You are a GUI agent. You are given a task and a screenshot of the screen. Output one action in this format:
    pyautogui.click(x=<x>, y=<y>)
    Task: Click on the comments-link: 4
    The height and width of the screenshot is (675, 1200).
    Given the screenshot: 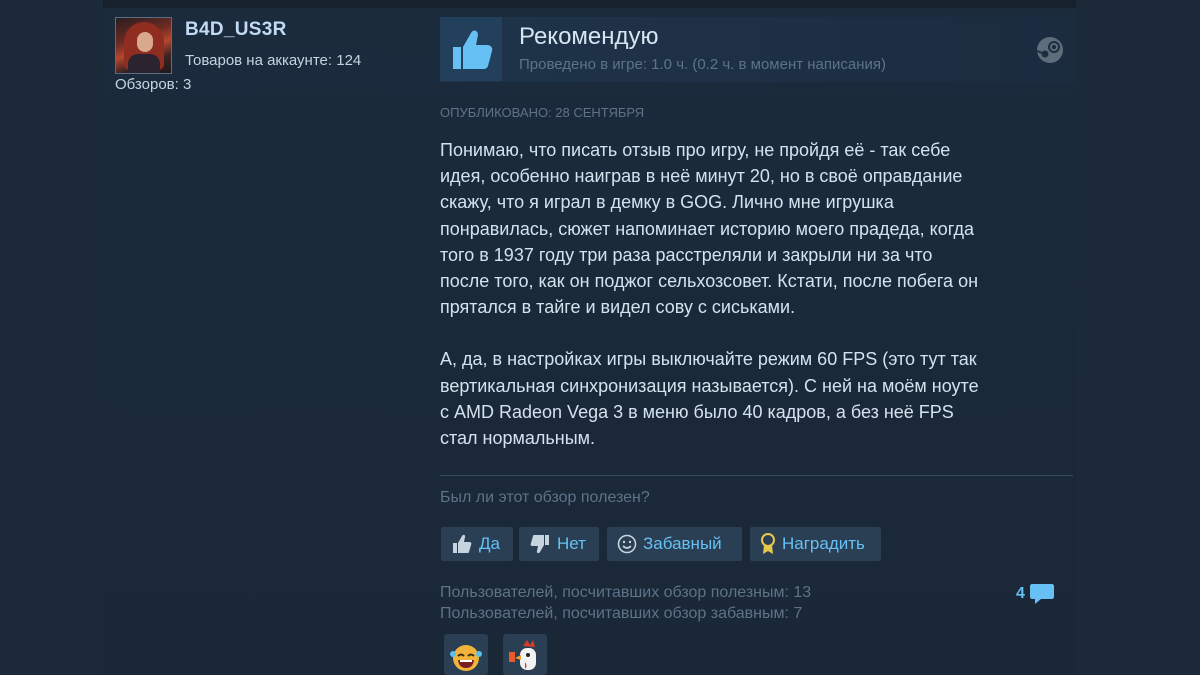 What is the action you would take?
    pyautogui.click(x=1035, y=594)
    